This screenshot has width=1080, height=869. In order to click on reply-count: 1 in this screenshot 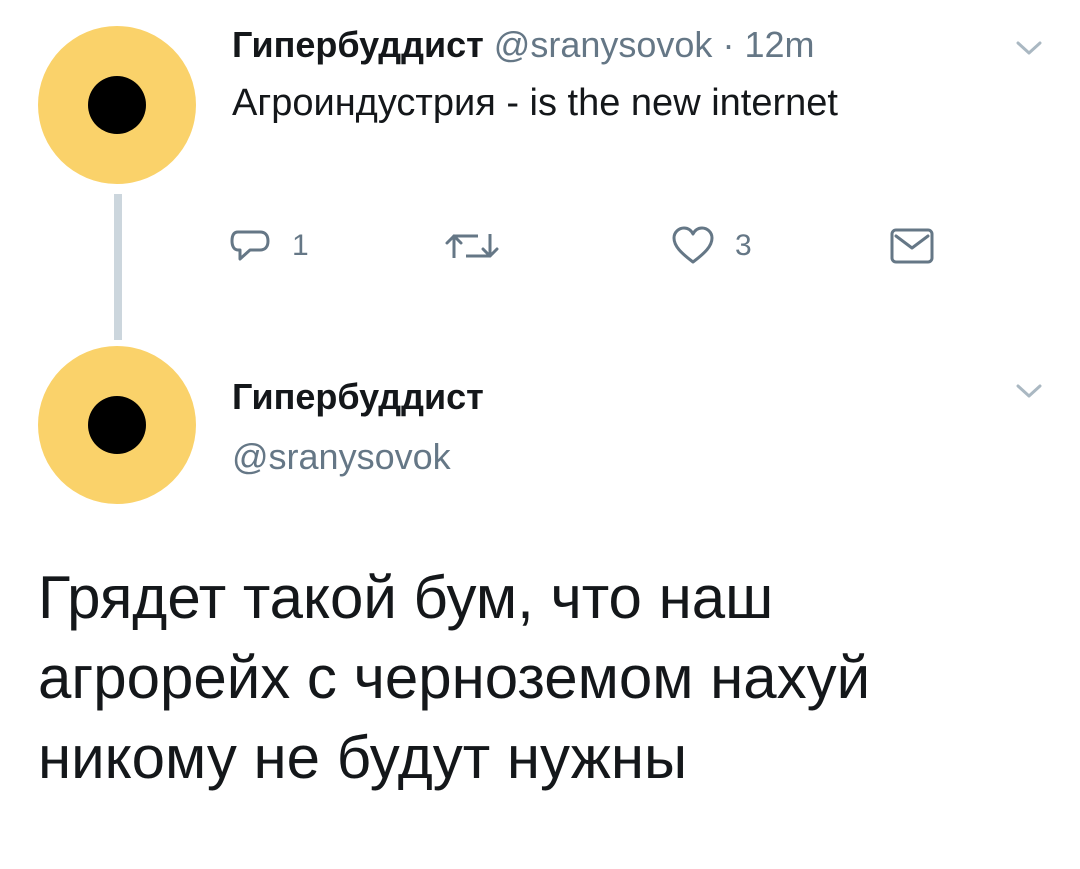, I will do `click(300, 245)`.